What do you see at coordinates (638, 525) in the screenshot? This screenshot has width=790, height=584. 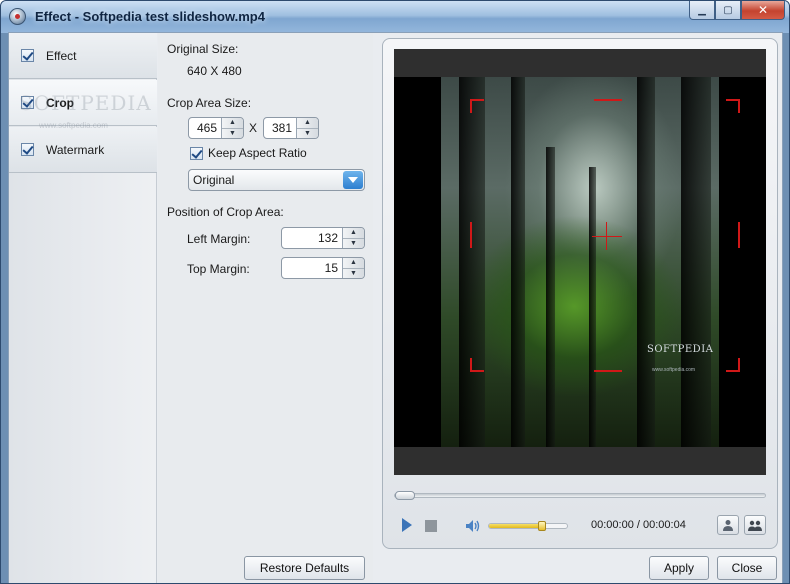 I see `time-display: 00:00:00 / 00:00:04` at bounding box center [638, 525].